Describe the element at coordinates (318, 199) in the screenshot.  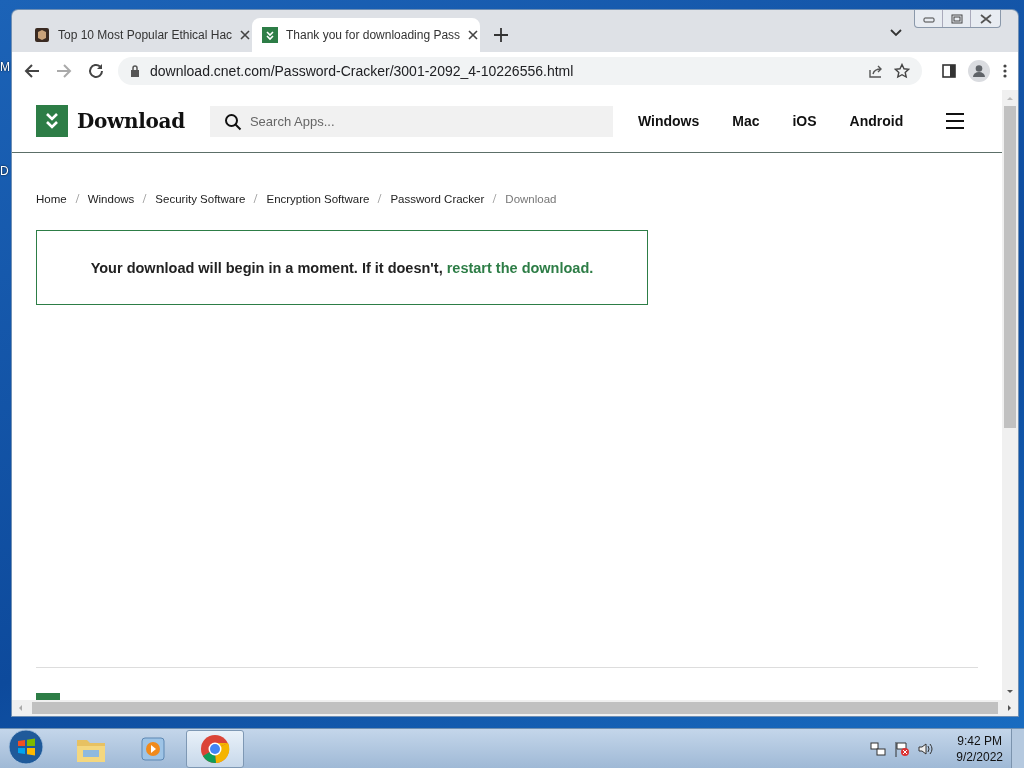
I see `breadcrumb-link: Encryption Software` at that location.